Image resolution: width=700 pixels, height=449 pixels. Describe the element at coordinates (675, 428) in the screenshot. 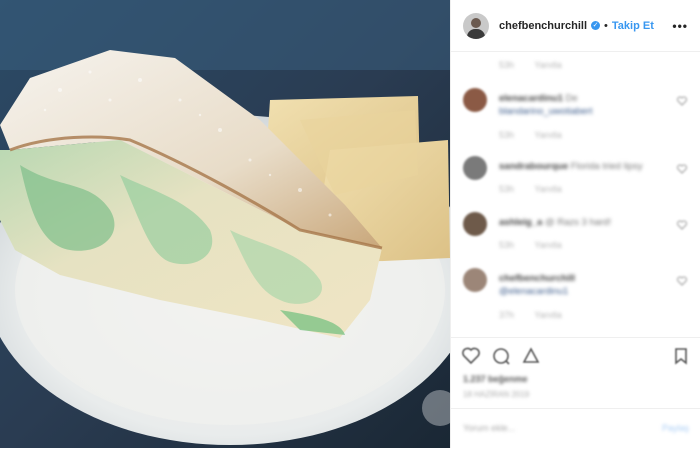

I see `post-comment-button: Paylaş` at that location.